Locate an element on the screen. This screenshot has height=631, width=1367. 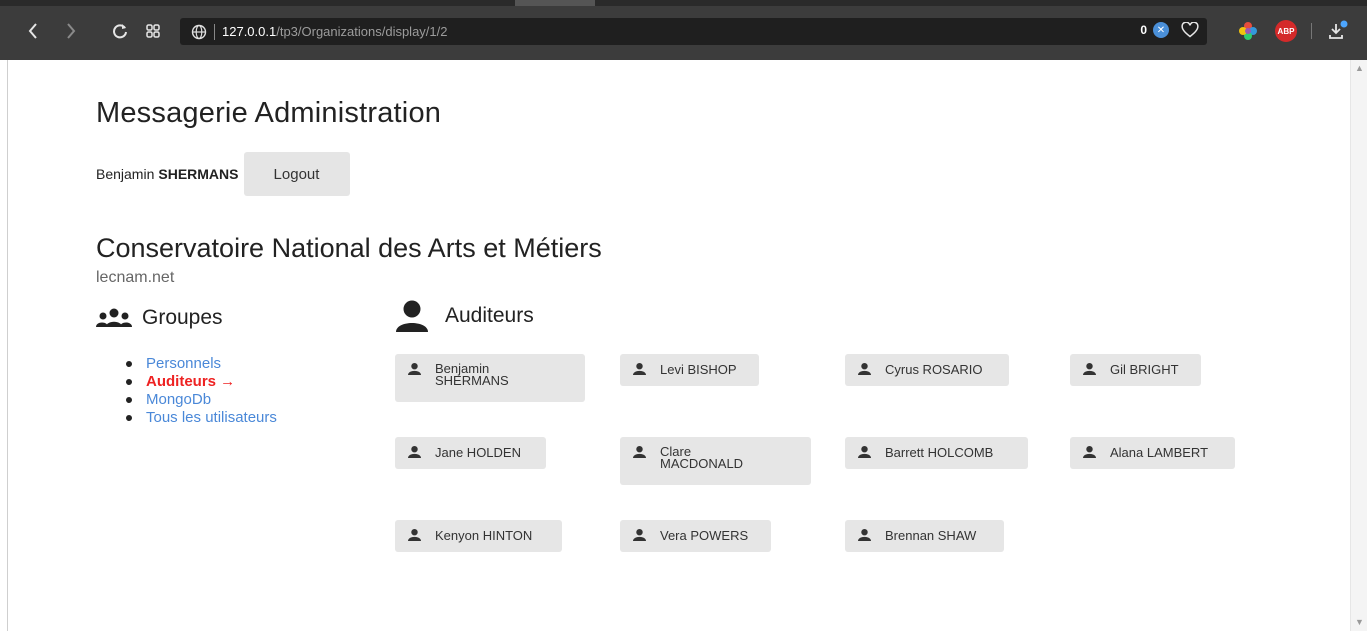
download-icon is located at coordinates (1338, 31).